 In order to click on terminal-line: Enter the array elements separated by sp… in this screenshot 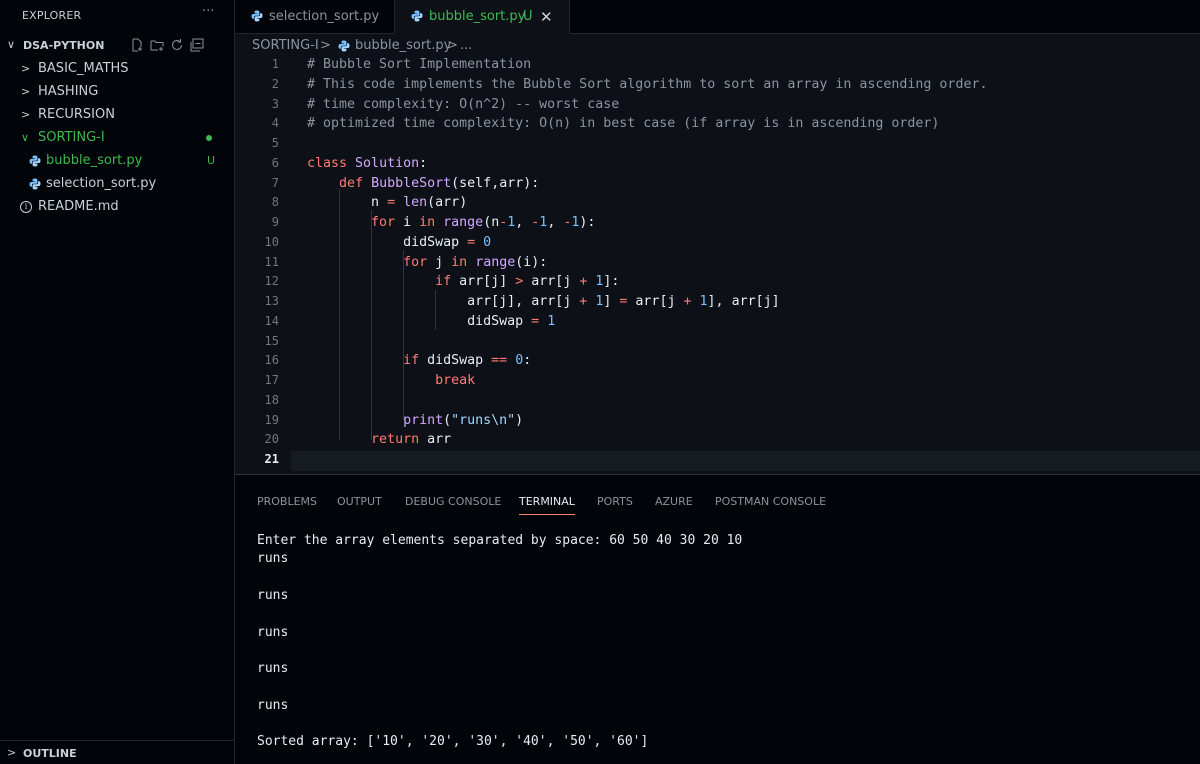, I will do `click(500, 540)`.